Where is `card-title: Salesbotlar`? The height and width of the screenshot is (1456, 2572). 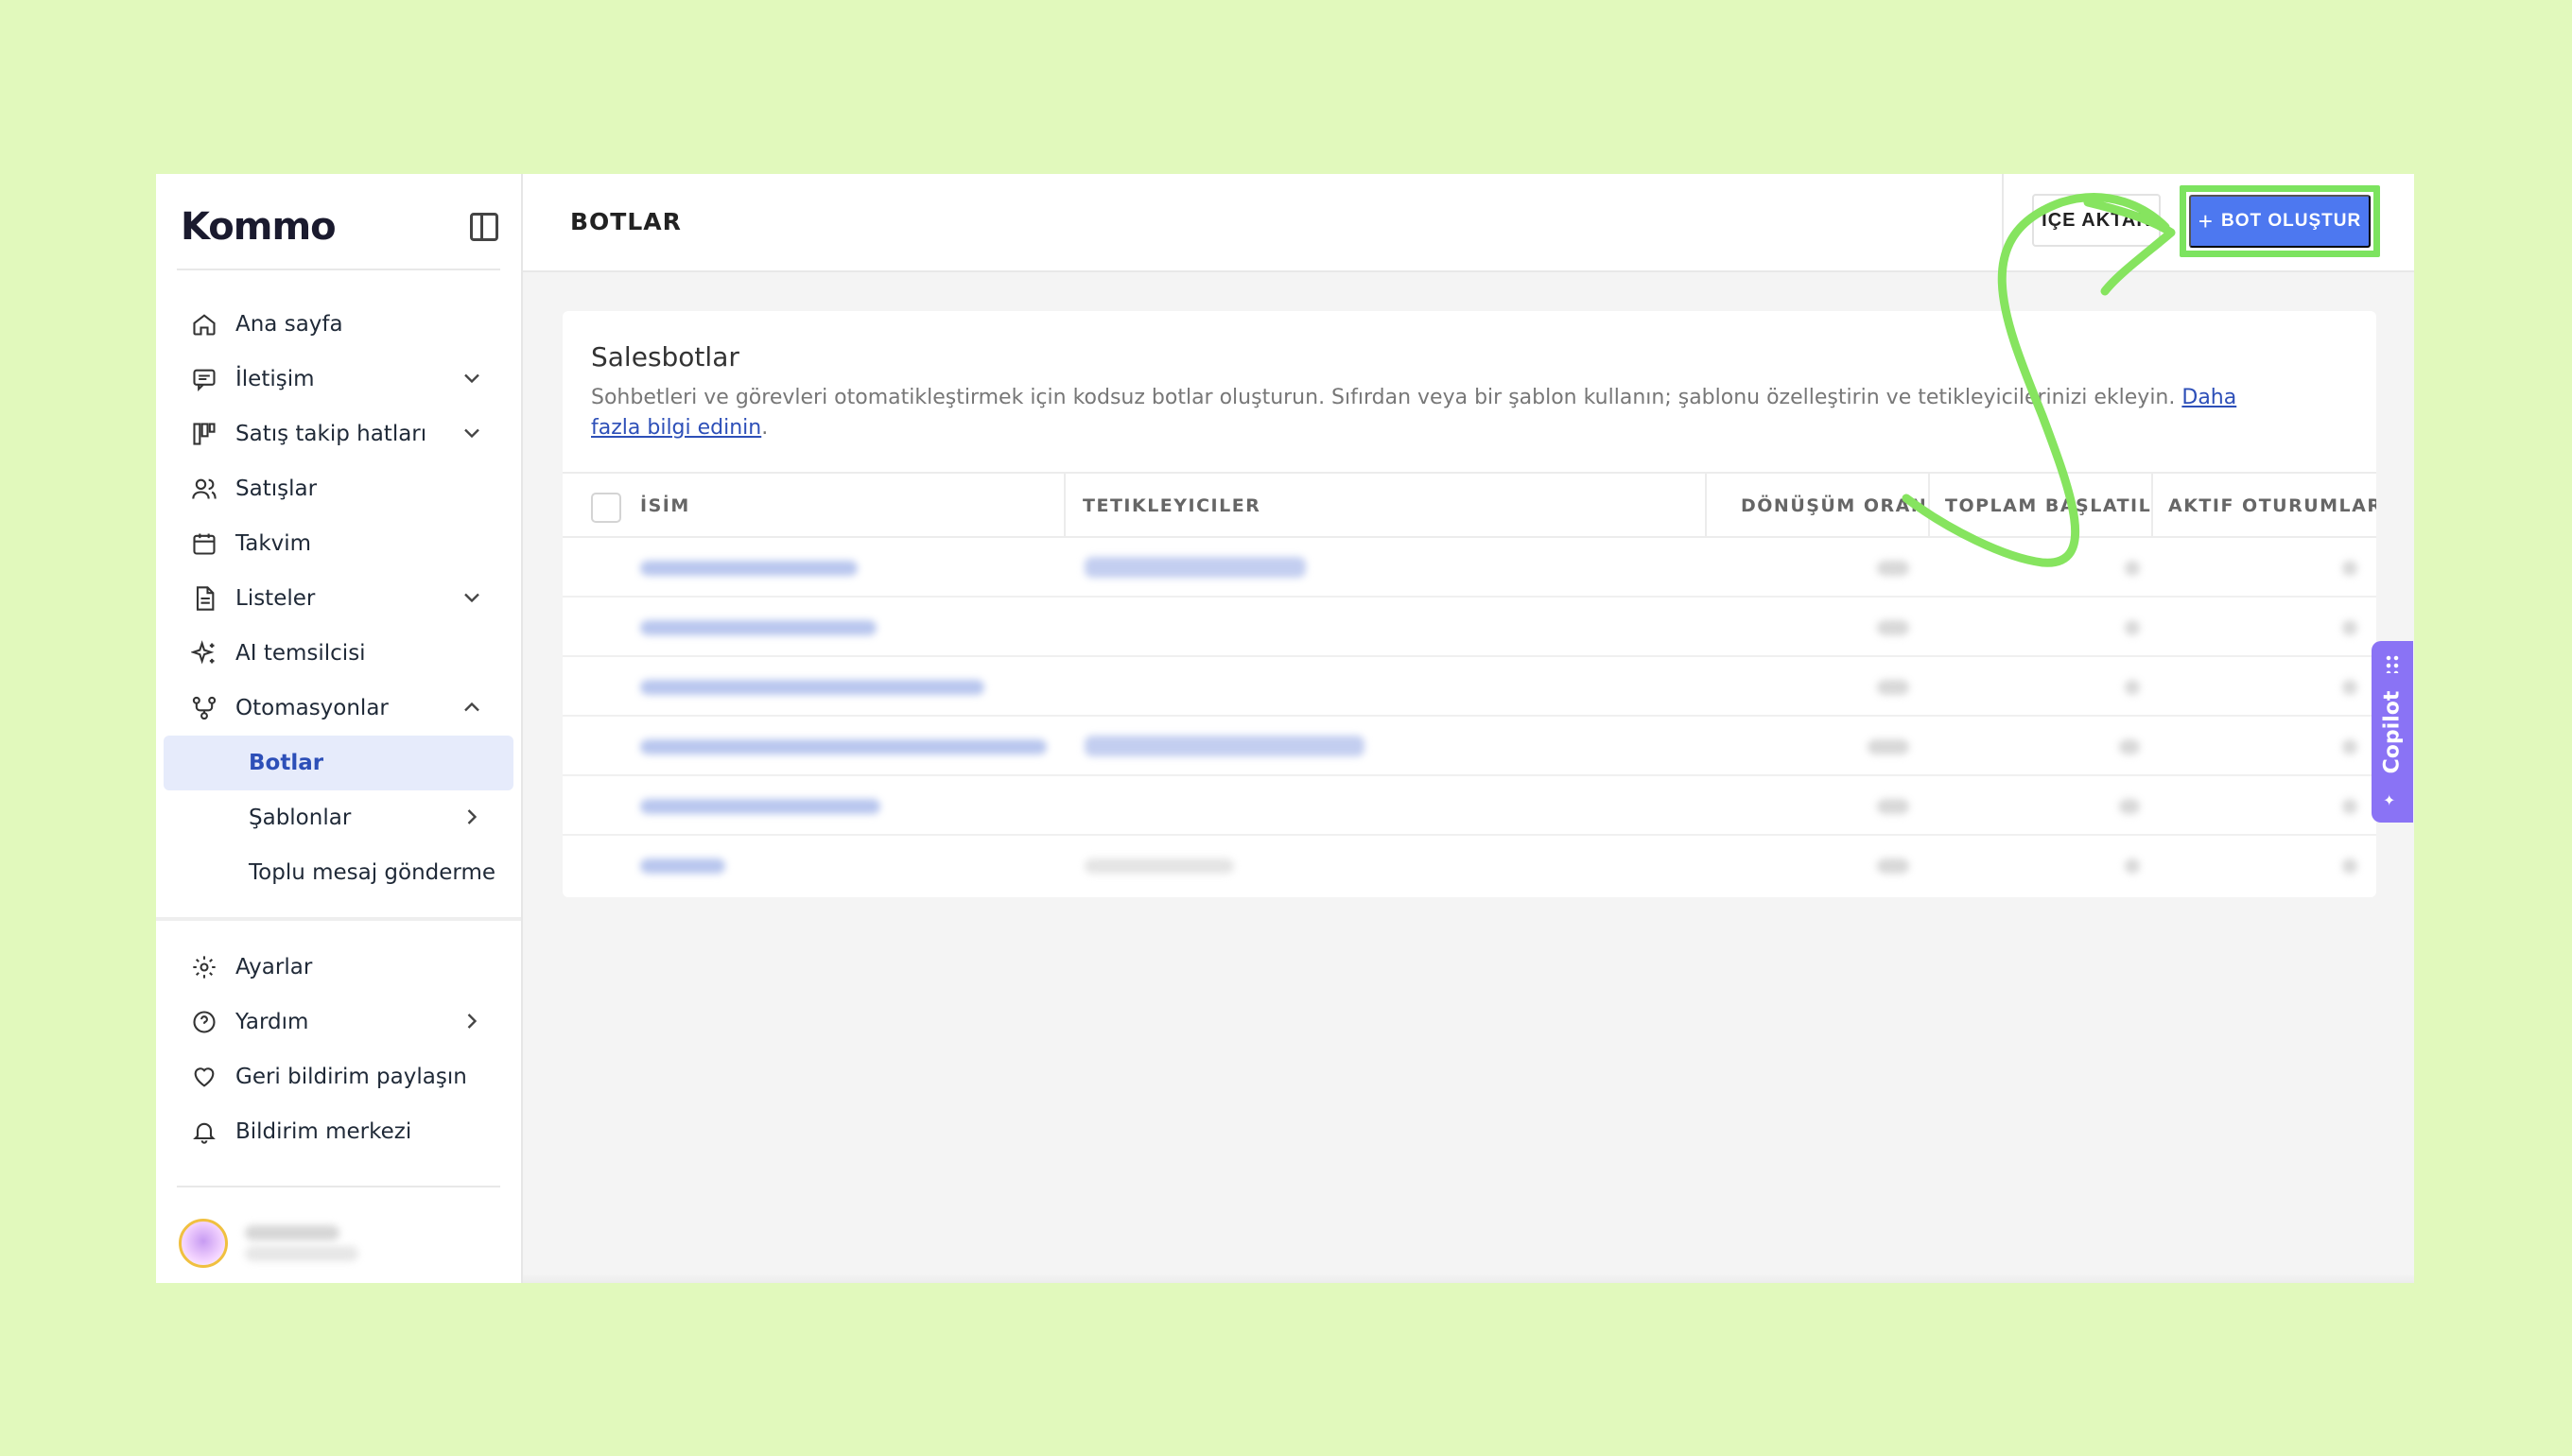
card-title: Salesbotlar is located at coordinates (665, 357).